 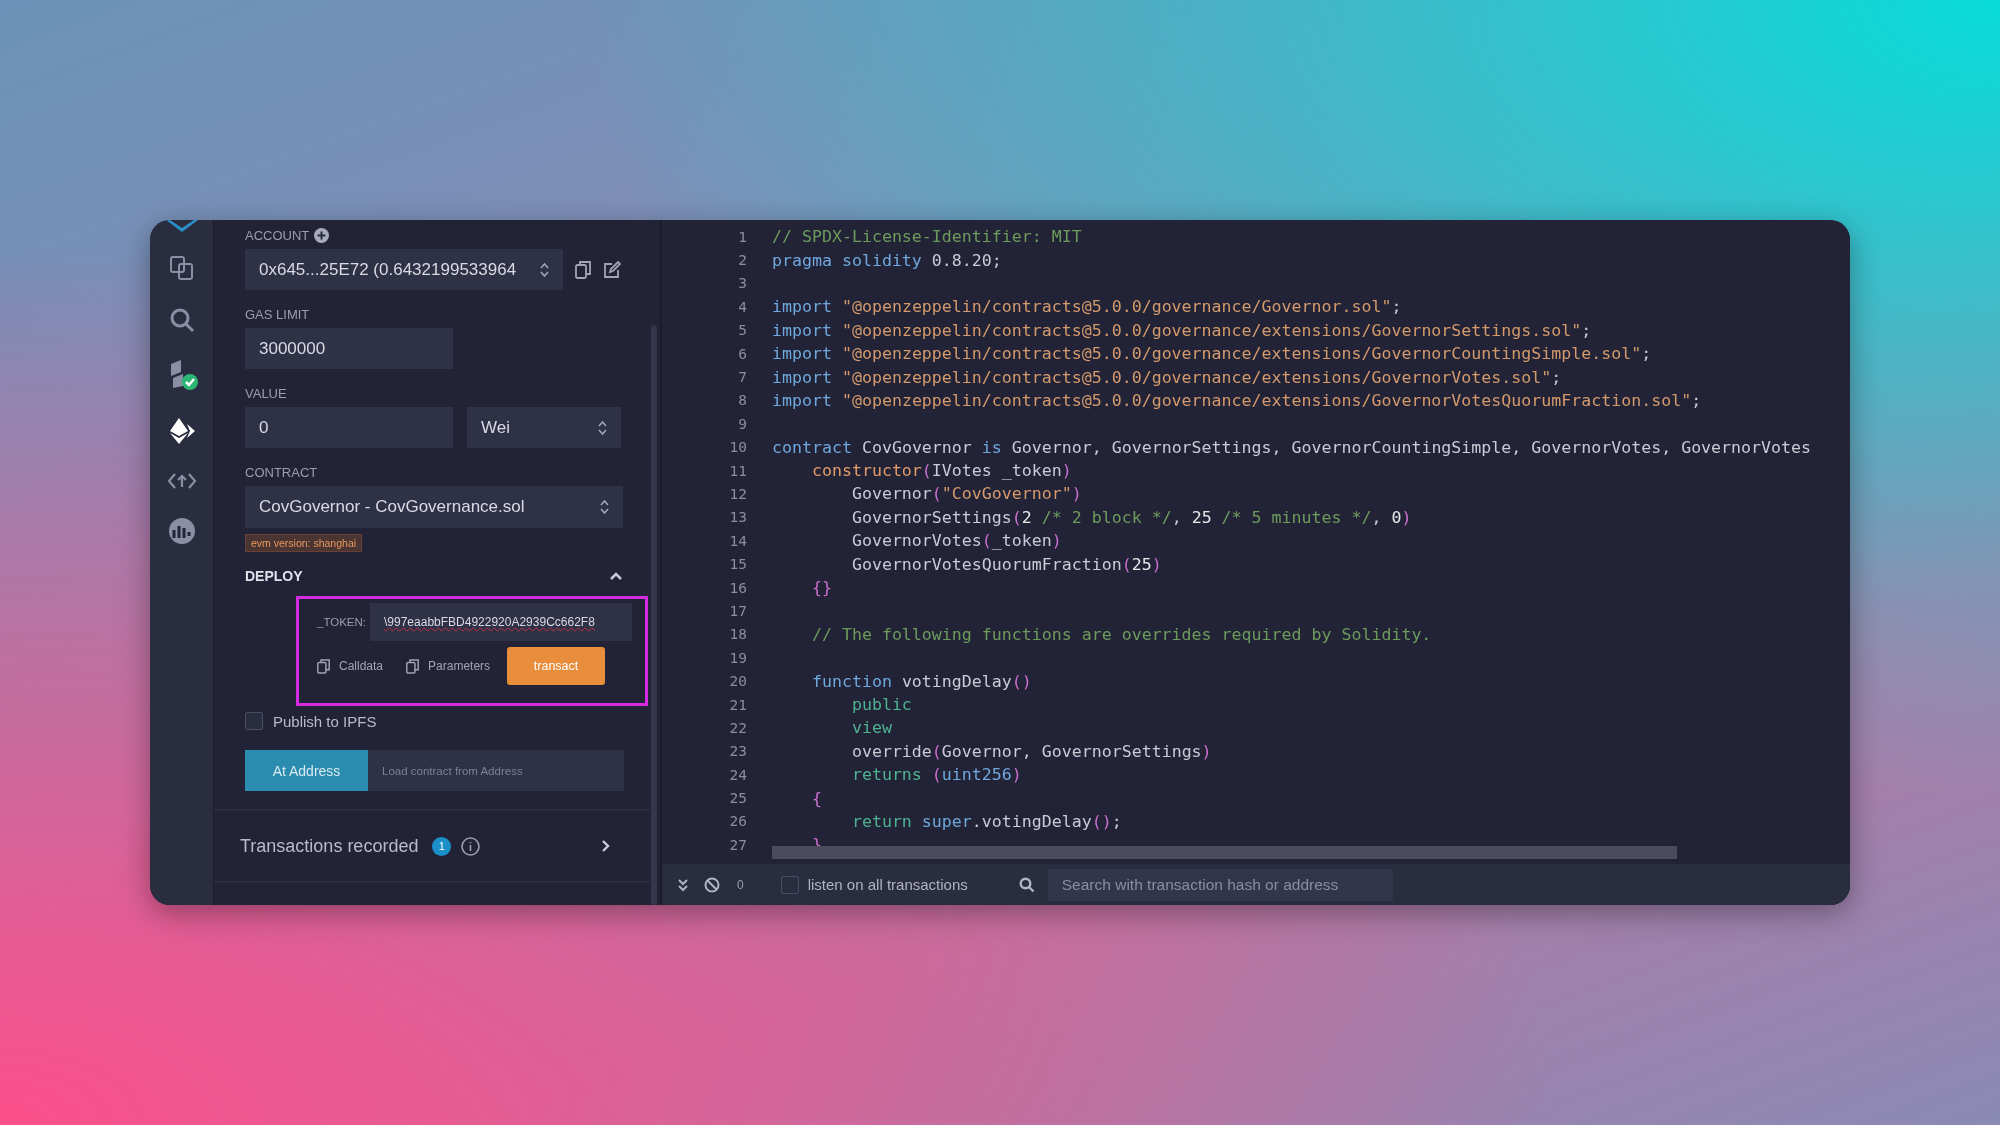 What do you see at coordinates (683, 884) in the screenshot?
I see `double-chevron-icon` at bounding box center [683, 884].